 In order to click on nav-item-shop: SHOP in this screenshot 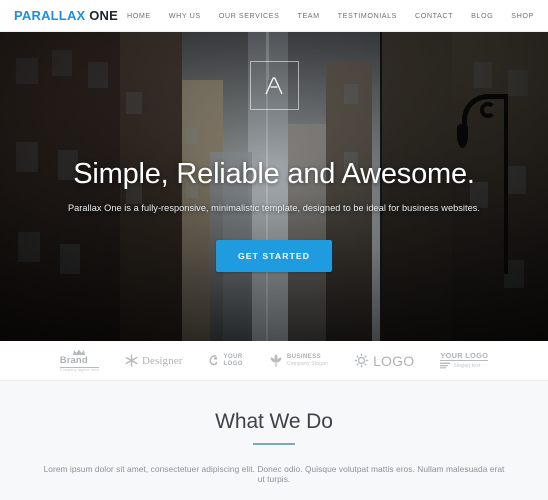, I will do `click(522, 15)`.